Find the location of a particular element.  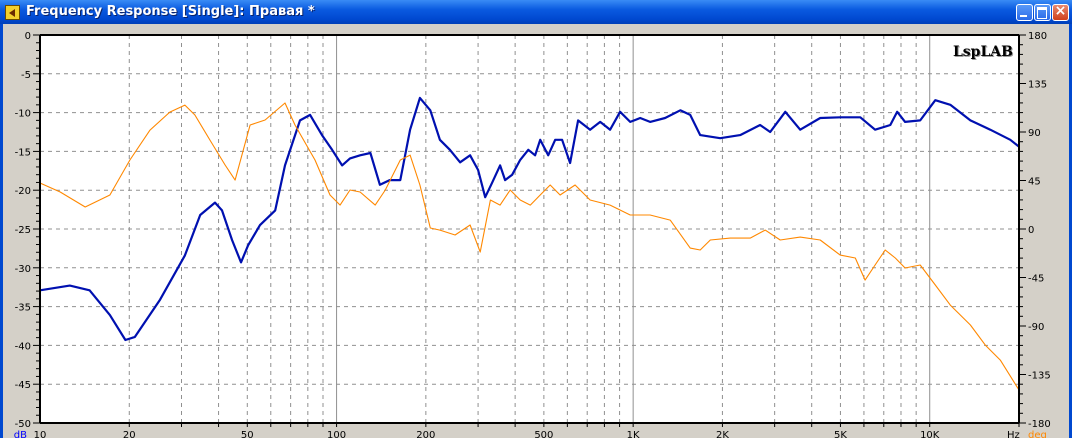

y-left-tick-label: -50 is located at coordinates (23, 424).